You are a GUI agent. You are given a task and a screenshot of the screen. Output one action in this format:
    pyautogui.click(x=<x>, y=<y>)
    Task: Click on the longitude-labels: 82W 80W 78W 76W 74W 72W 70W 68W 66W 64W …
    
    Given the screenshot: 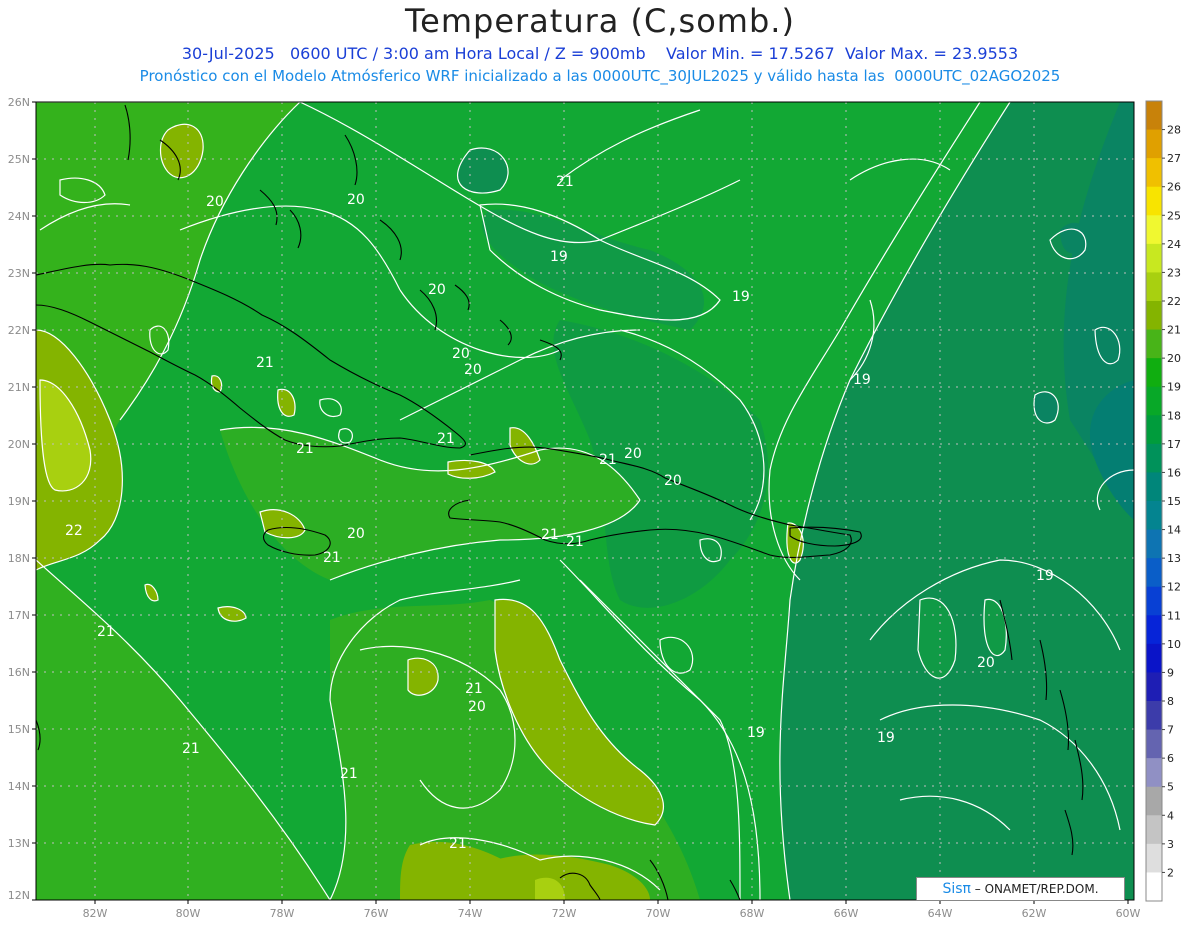 What is the action you would take?
    pyautogui.click(x=612, y=913)
    